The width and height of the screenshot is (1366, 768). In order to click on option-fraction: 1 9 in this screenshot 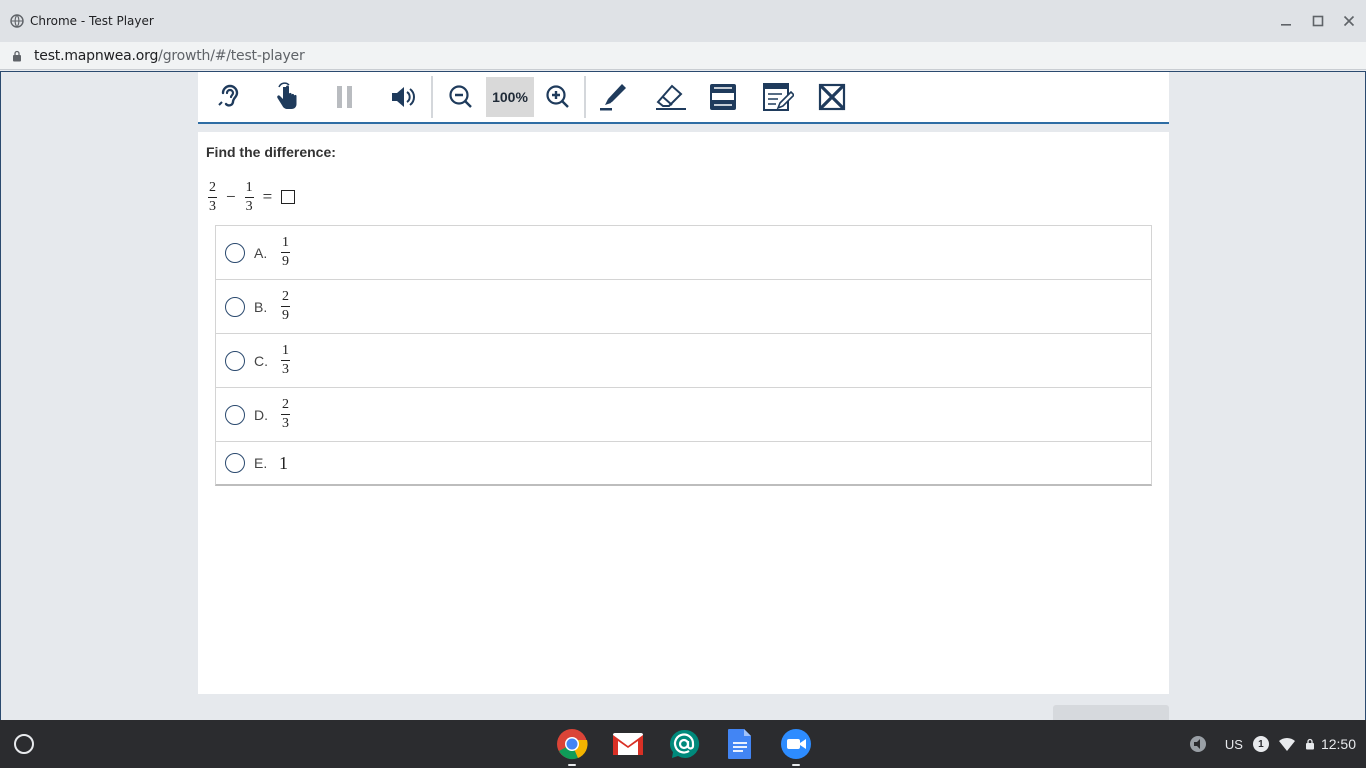, I will do `click(285, 252)`.